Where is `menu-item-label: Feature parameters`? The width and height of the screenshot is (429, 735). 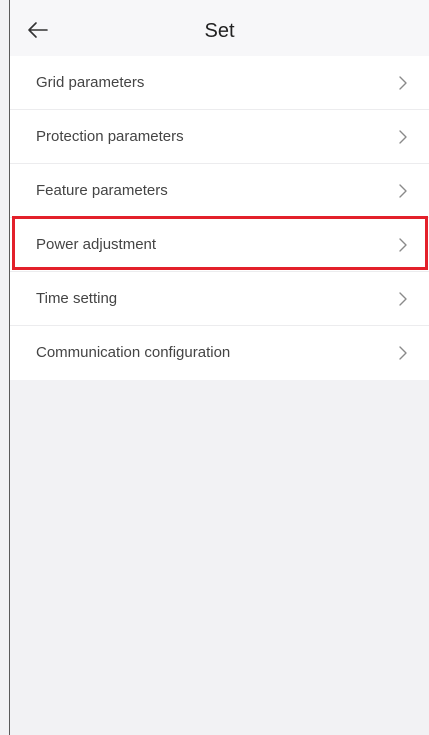 menu-item-label: Feature parameters is located at coordinates (102, 190).